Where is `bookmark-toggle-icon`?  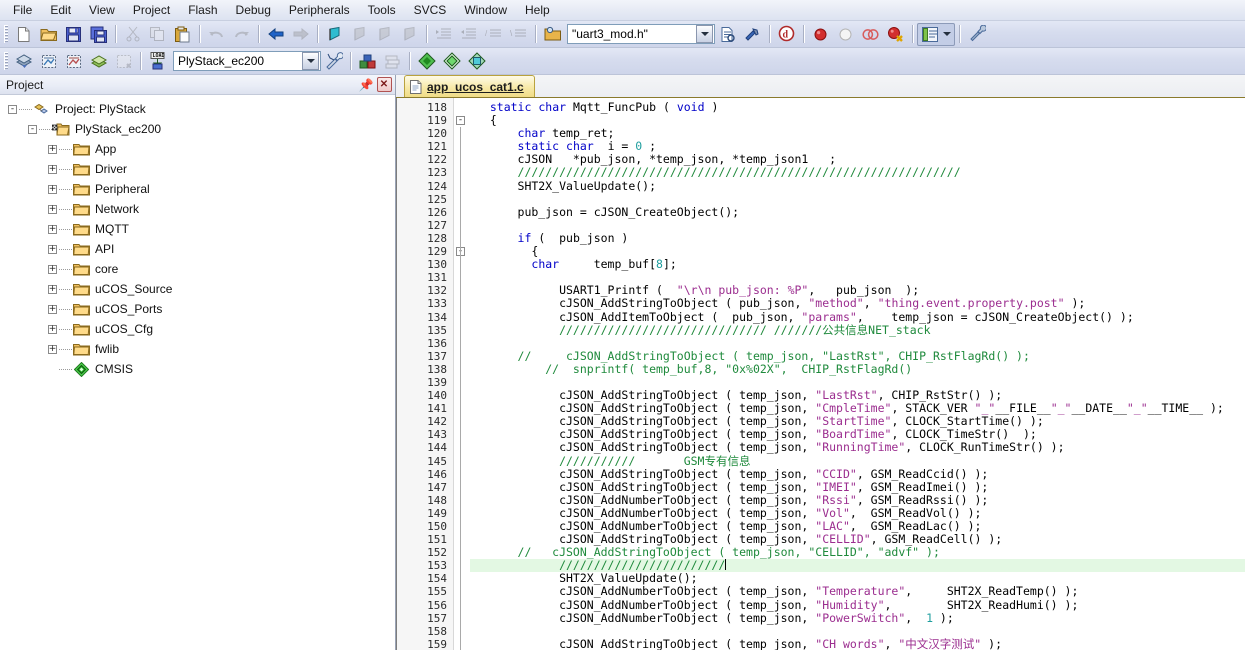 bookmark-toggle-icon is located at coordinates (334, 34).